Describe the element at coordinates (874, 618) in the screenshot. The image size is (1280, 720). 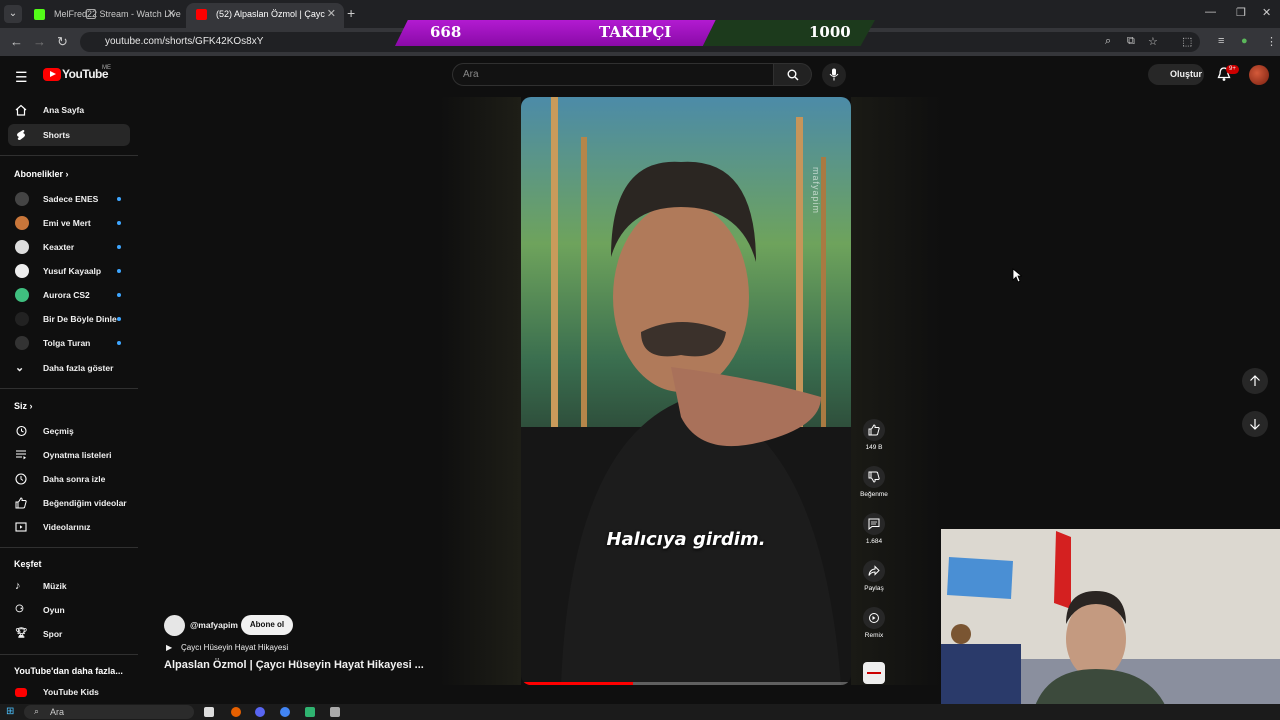
I see `remix-button` at that location.